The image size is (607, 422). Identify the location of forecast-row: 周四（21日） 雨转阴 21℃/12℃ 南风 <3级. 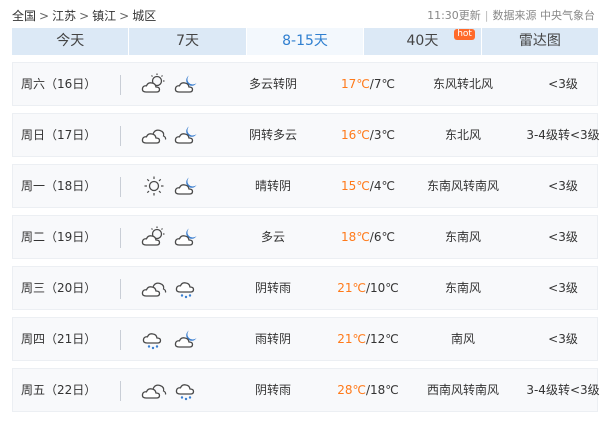
(305, 339).